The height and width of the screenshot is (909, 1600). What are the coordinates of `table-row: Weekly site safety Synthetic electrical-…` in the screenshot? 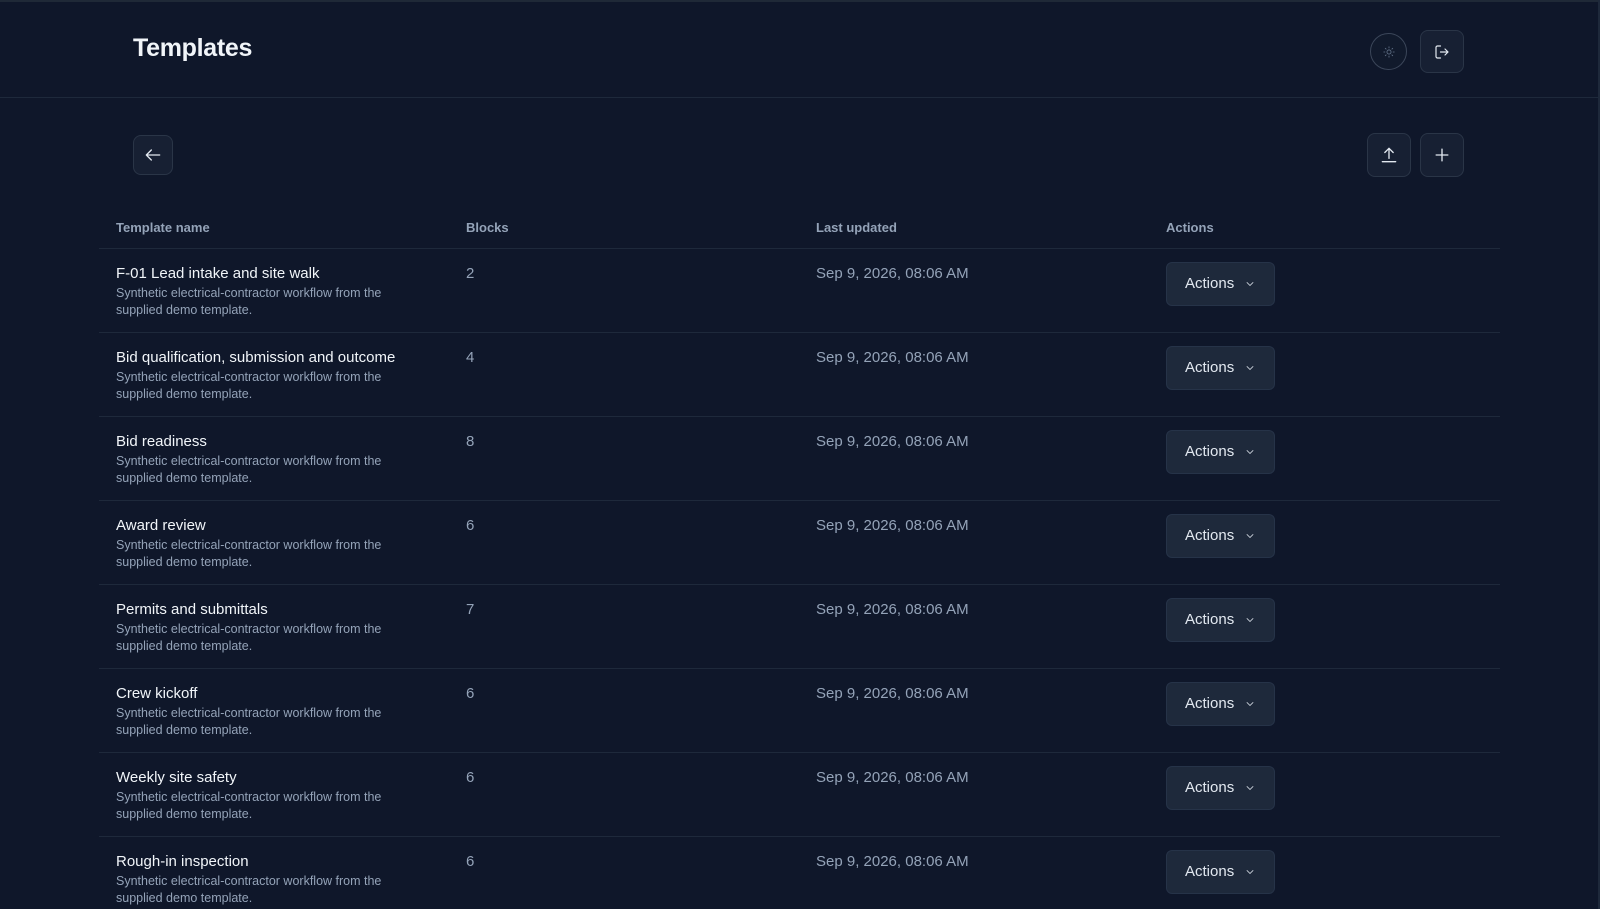 It's located at (799, 794).